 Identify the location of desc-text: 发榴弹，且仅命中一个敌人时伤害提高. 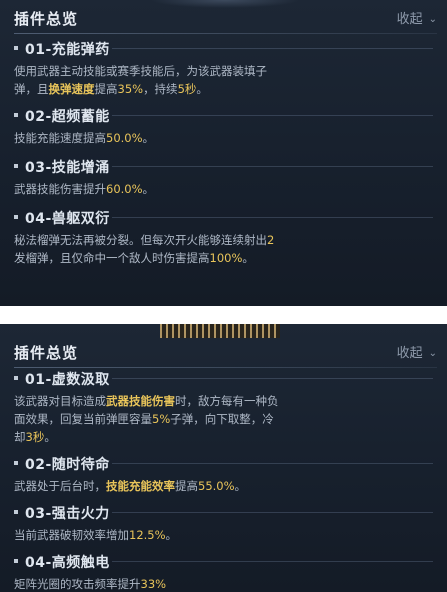
(112, 258).